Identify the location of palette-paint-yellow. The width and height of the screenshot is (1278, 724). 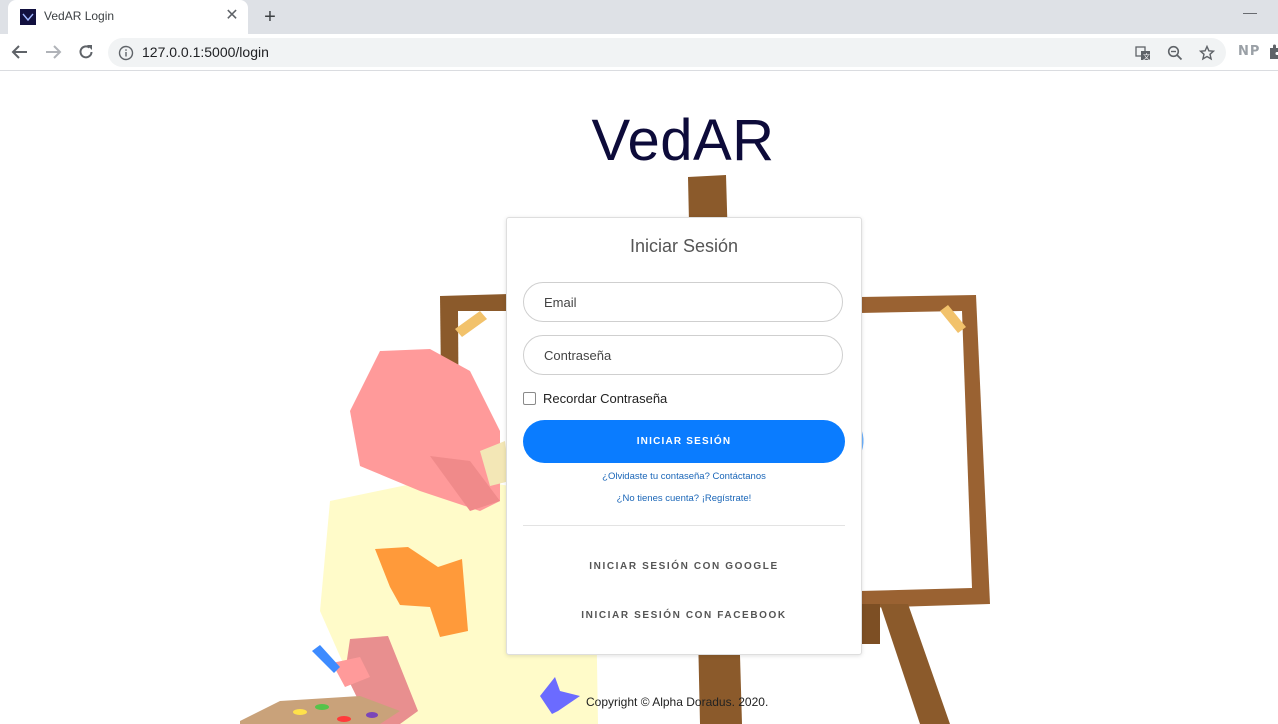
(300, 712).